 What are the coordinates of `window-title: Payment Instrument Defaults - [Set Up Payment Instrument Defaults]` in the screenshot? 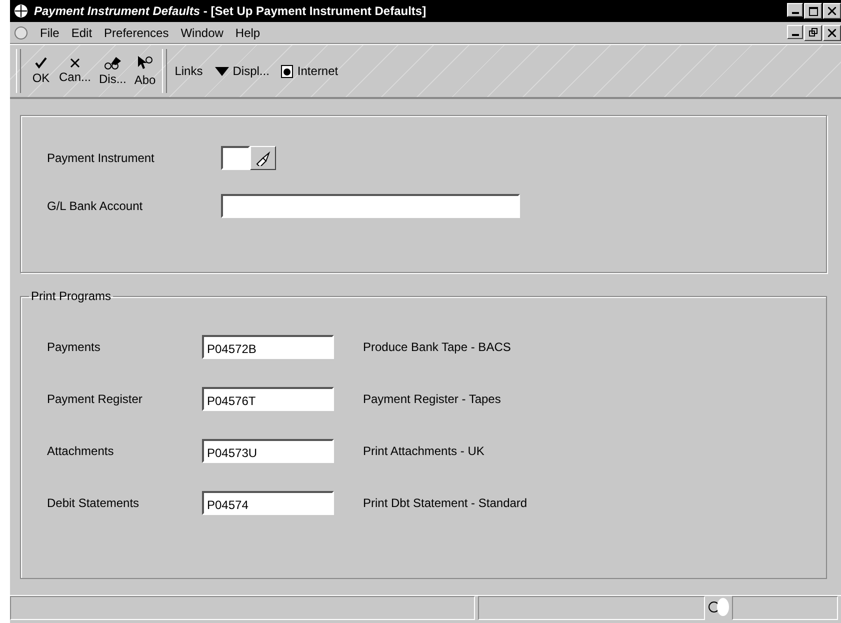 It's located at (231, 11).